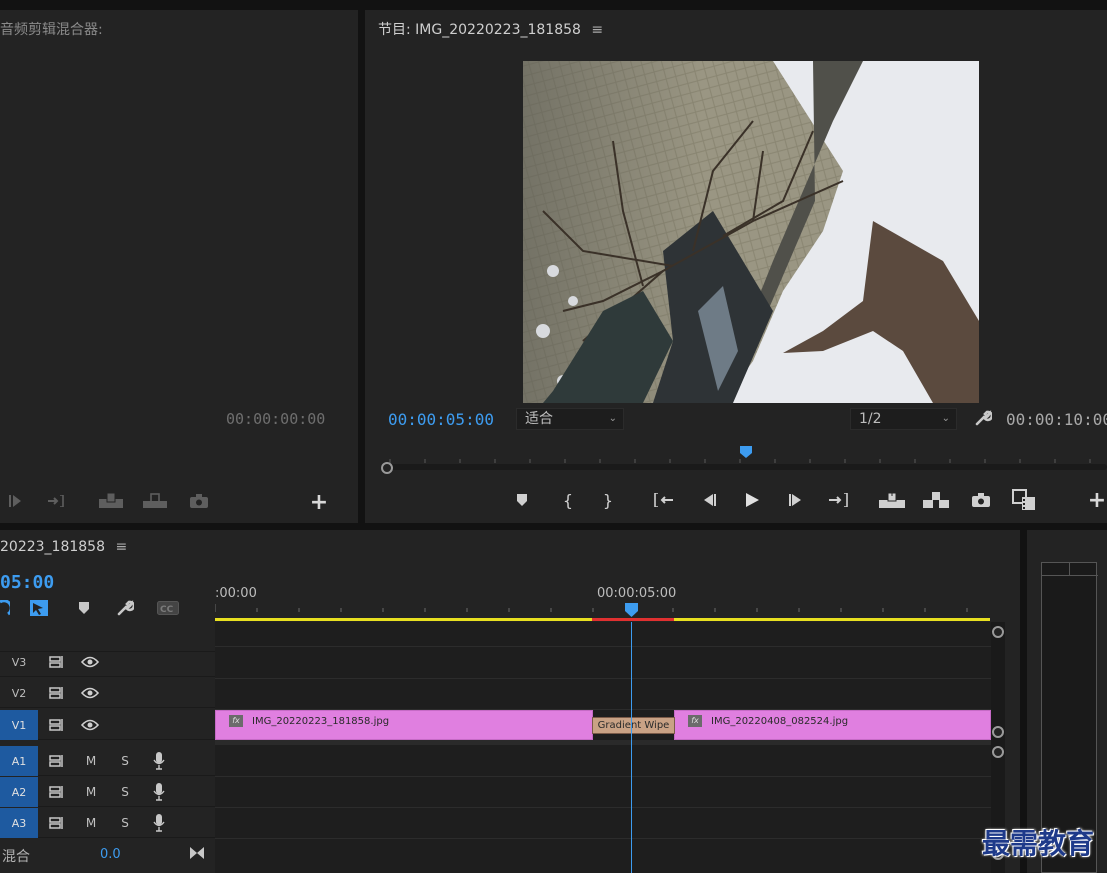 This screenshot has width=1107, height=873. What do you see at coordinates (107, 662) in the screenshot?
I see `track-header-v3: V3` at bounding box center [107, 662].